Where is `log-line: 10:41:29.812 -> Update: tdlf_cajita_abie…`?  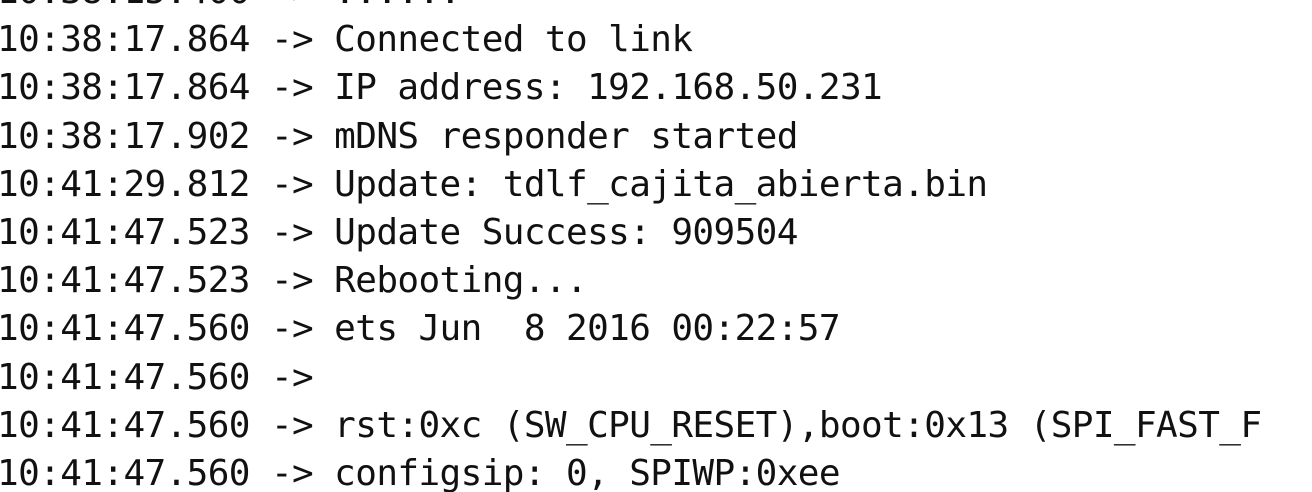 log-line: 10:41:29.812 -> Update: tdlf_cajita_abie… is located at coordinates (494, 184).